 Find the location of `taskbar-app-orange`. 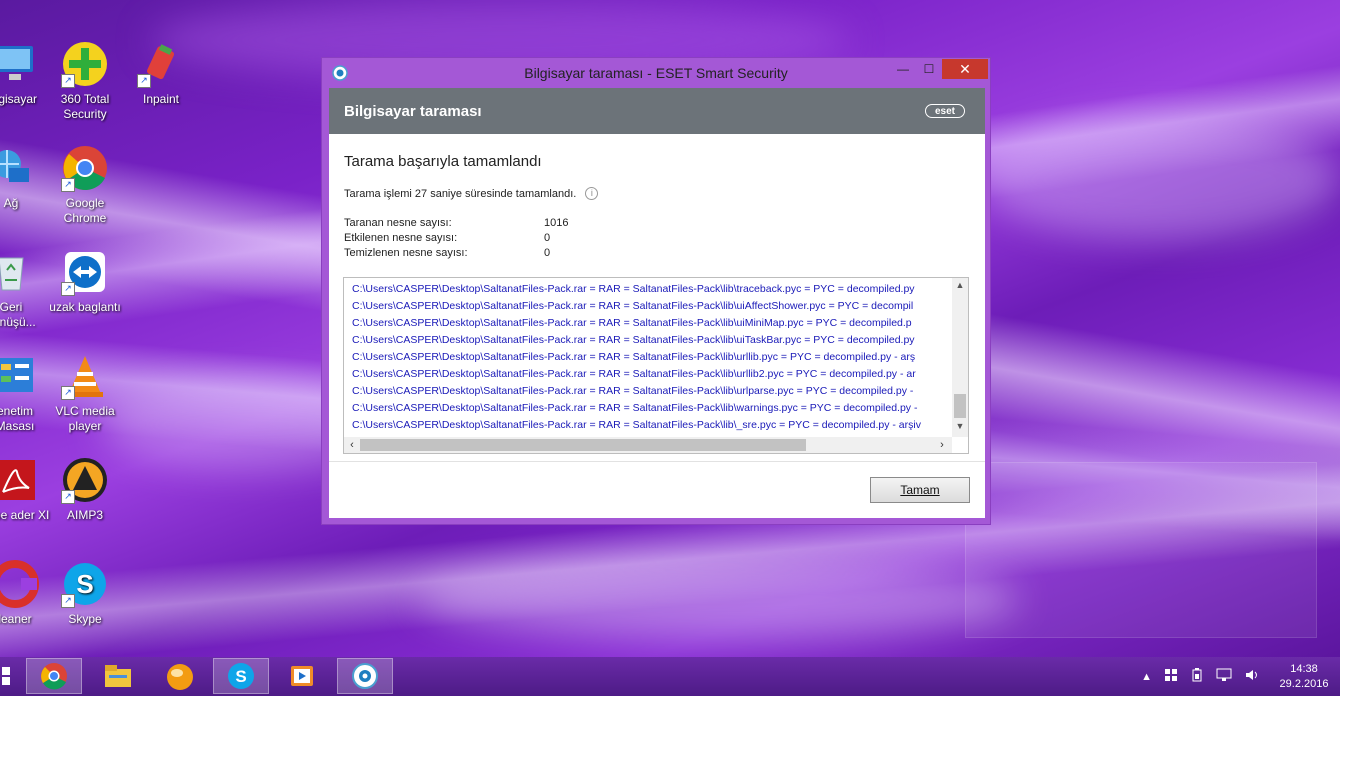

taskbar-app-orange is located at coordinates (180, 676).